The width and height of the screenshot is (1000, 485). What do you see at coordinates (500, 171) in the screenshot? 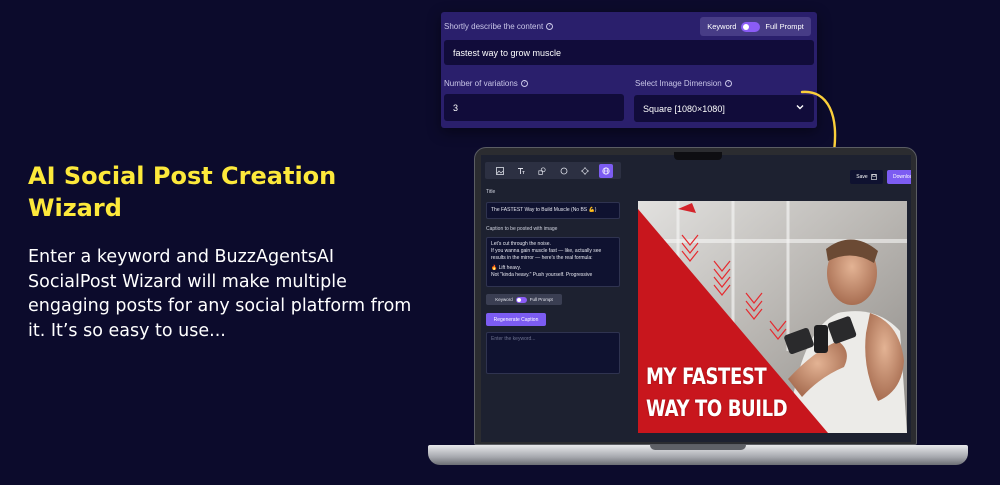
I see `image-icon` at bounding box center [500, 171].